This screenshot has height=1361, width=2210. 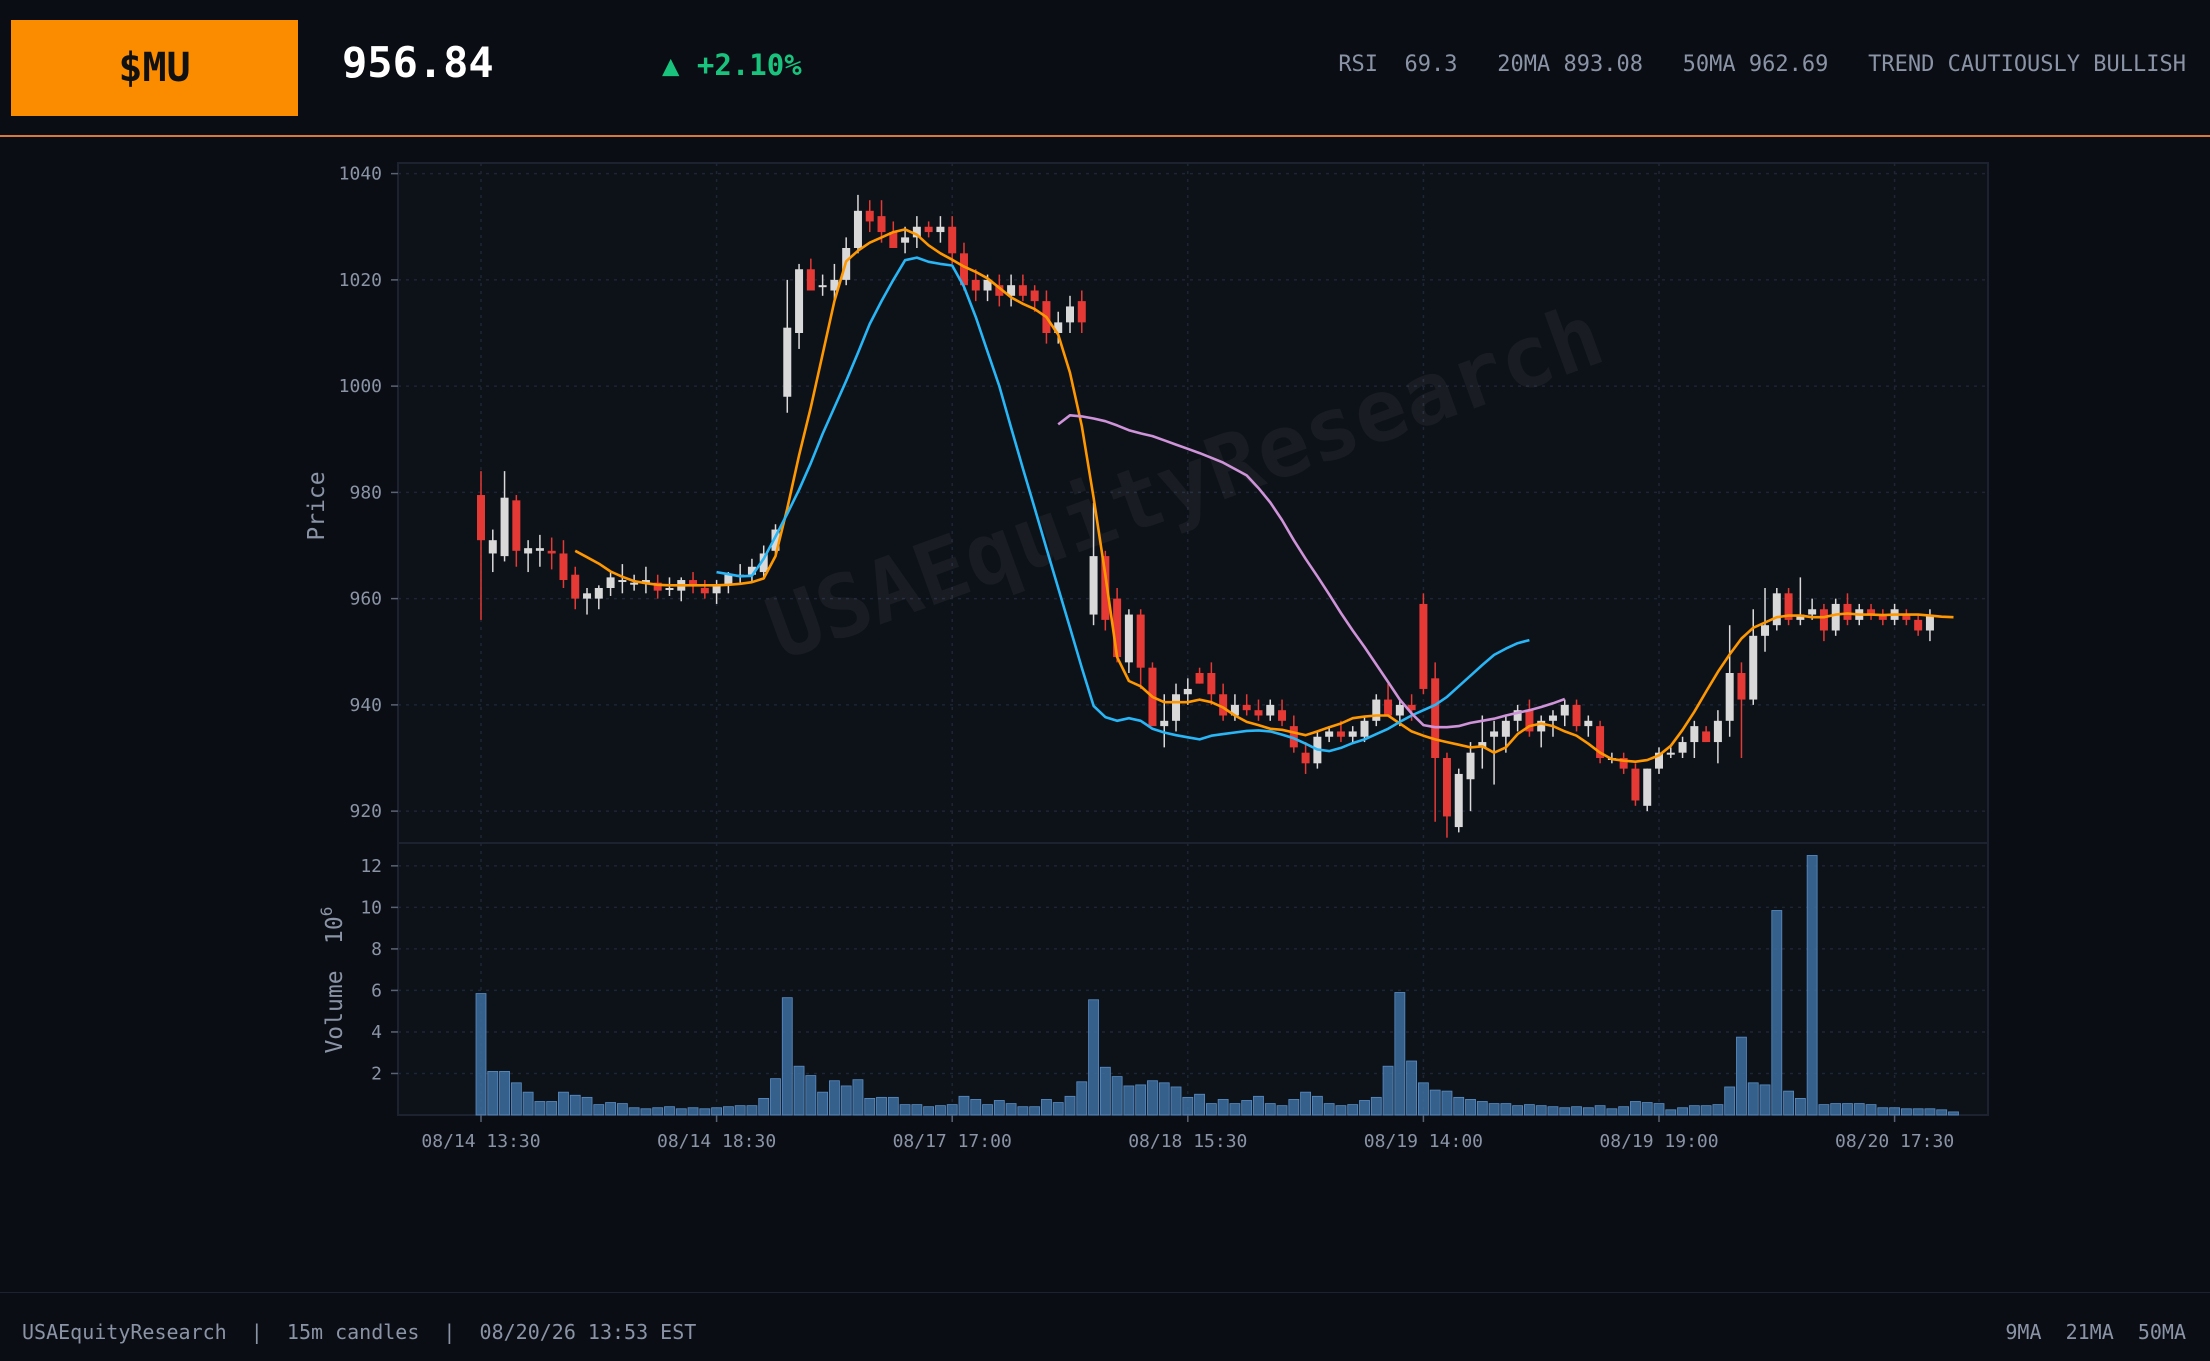 What do you see at coordinates (371, 907) in the screenshot?
I see `vol-tick-label: 10` at bounding box center [371, 907].